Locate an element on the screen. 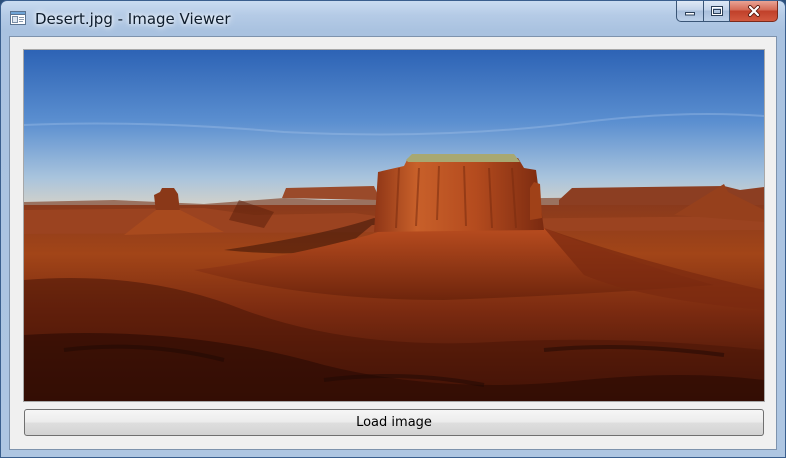 The image size is (786, 458). caption-buttons is located at coordinates (727, 11).